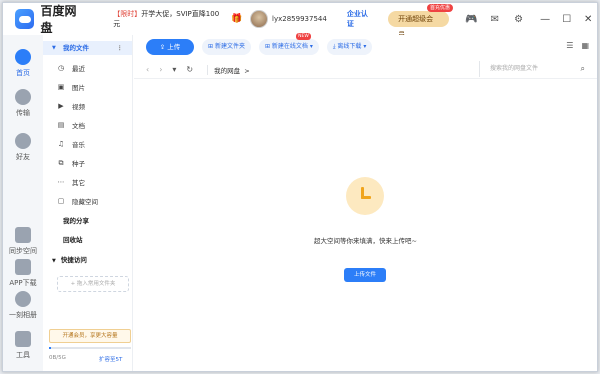  I want to click on sync-icon, so click(23, 235).